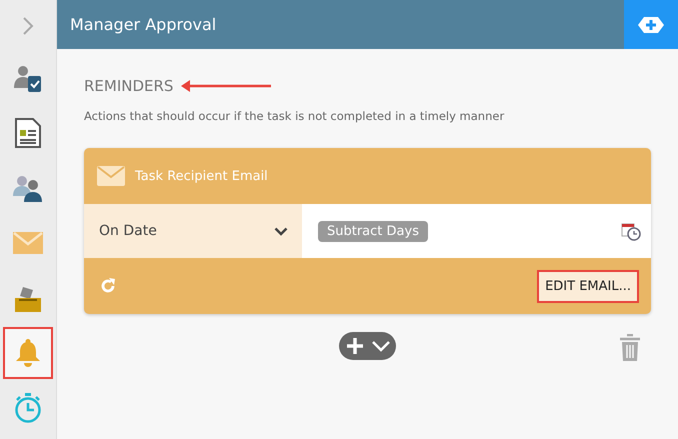 Image resolution: width=678 pixels, height=439 pixels. What do you see at coordinates (28, 78) in the screenshot?
I see `user-clipboard-icon` at bounding box center [28, 78].